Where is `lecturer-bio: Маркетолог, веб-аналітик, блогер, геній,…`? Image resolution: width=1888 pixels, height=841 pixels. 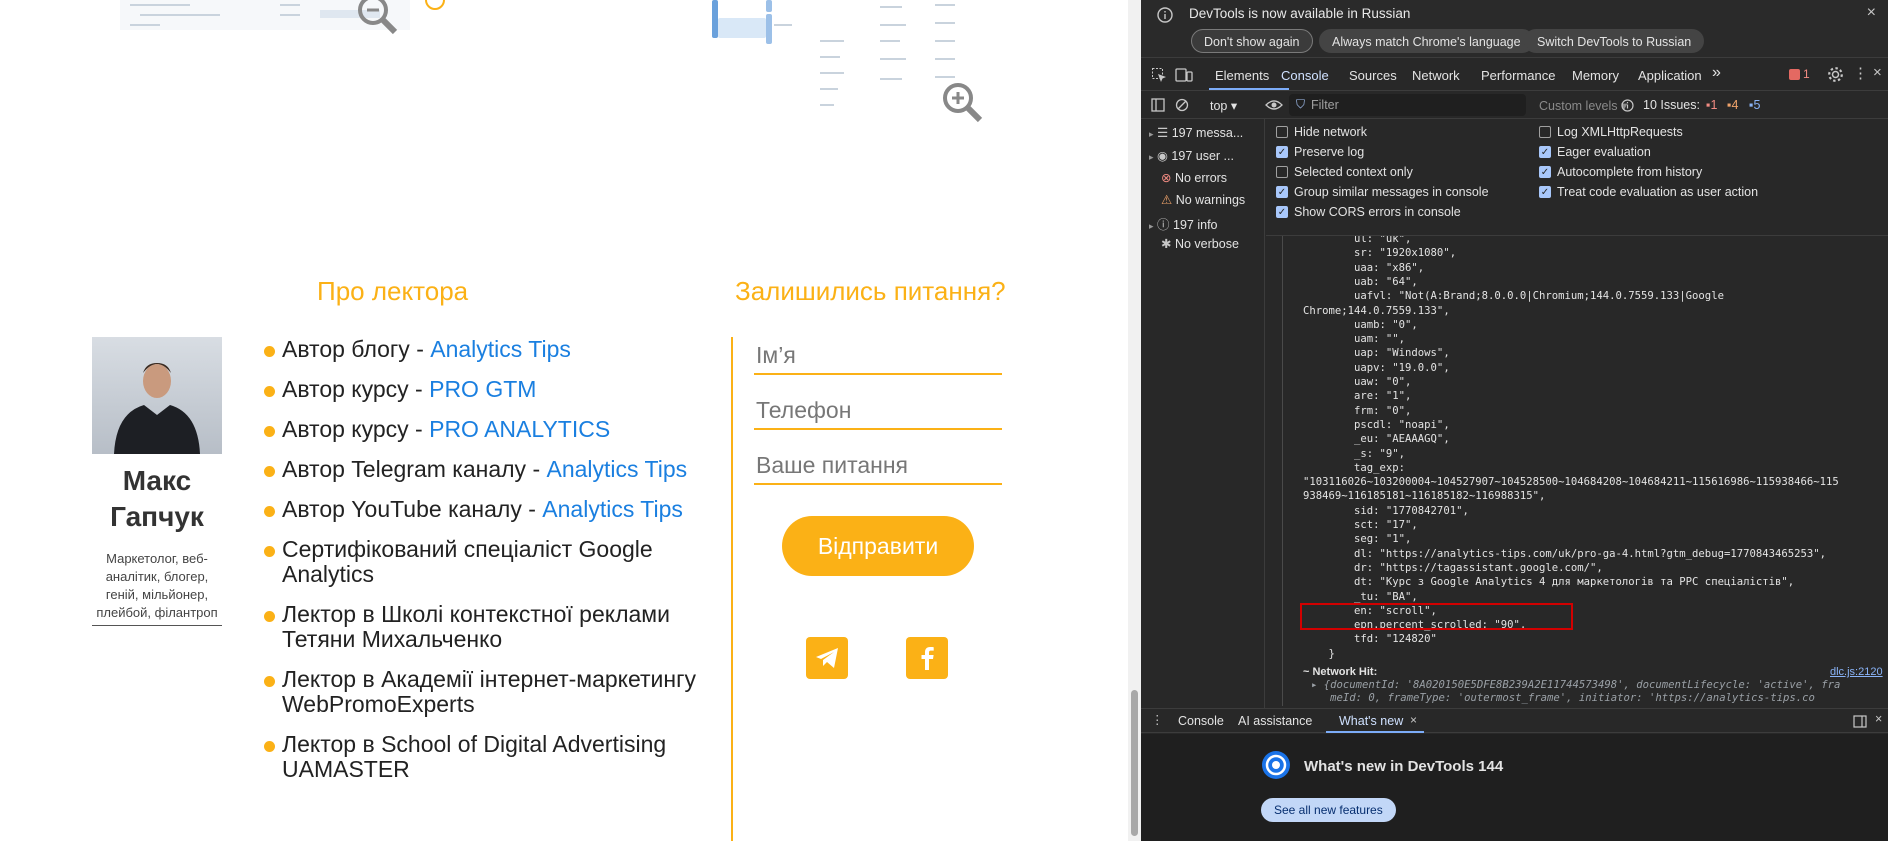 lecturer-bio: Маркетолог, веб-аналітик, блогер, геній,… is located at coordinates (157, 588).